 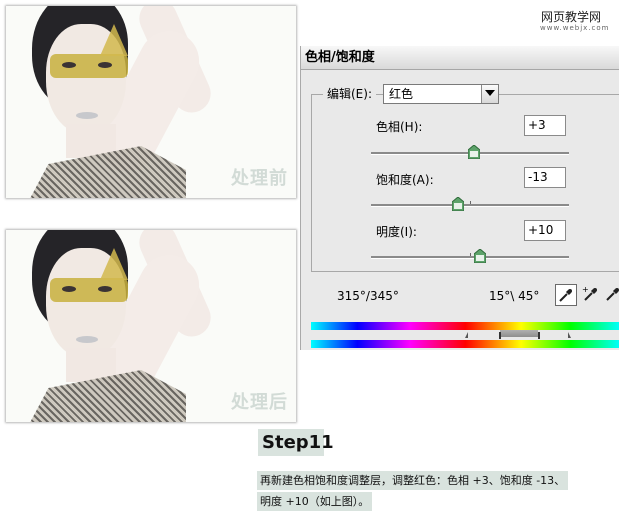 What do you see at coordinates (489, 94) in the screenshot?
I see `chevron-down-icon` at bounding box center [489, 94].